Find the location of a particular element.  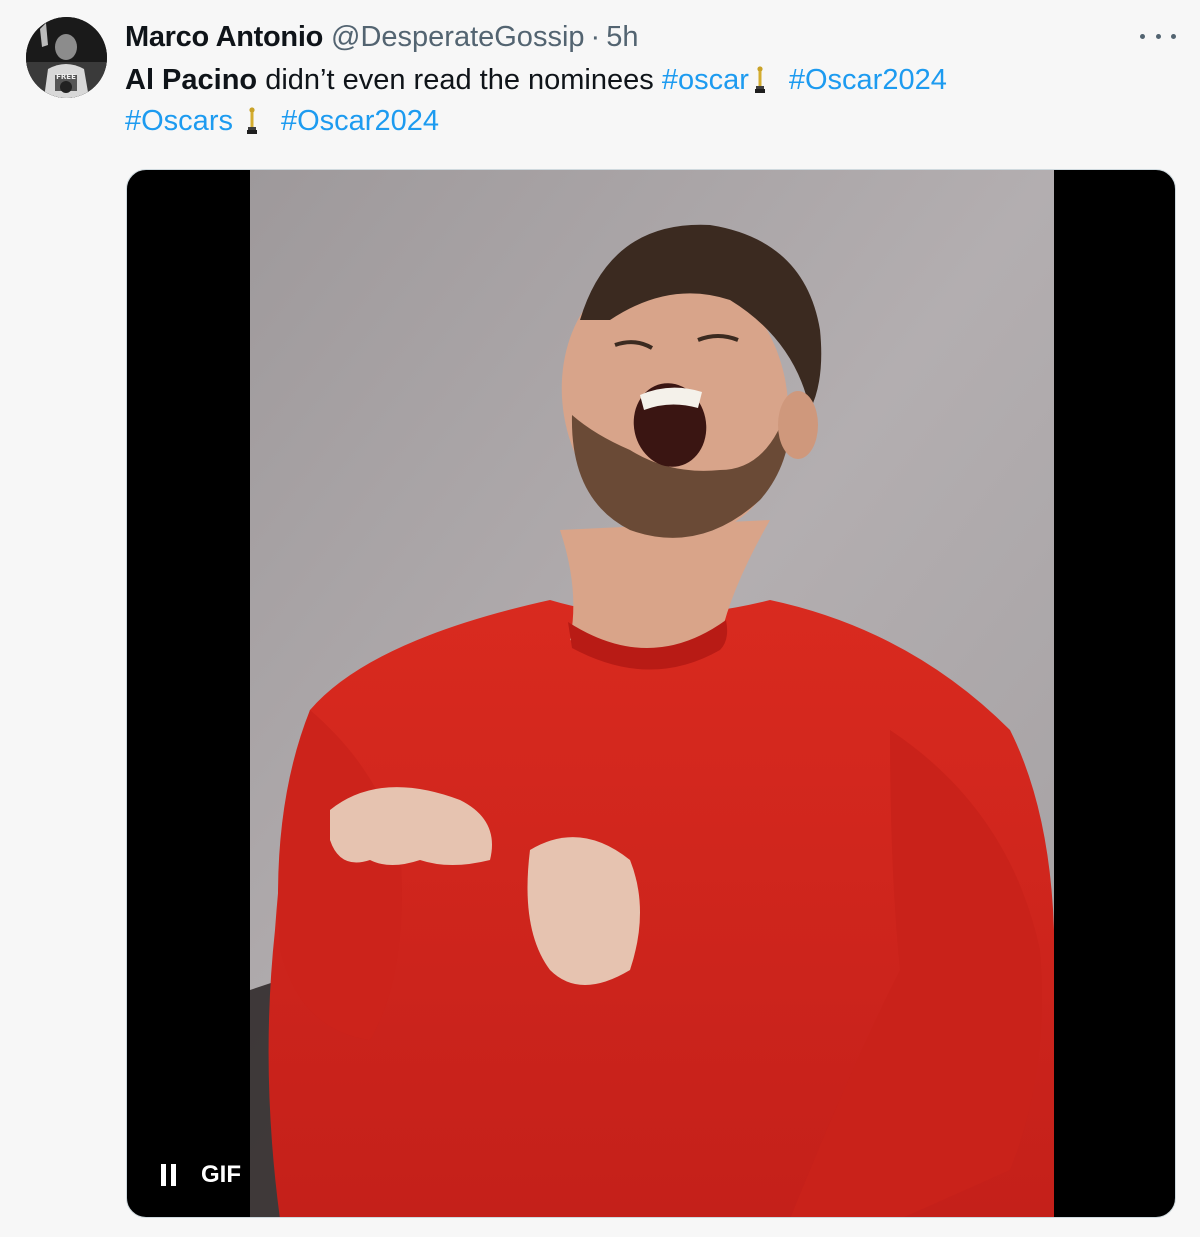

tweet-body: didn’t even read the nominees is located at coordinates (459, 80).